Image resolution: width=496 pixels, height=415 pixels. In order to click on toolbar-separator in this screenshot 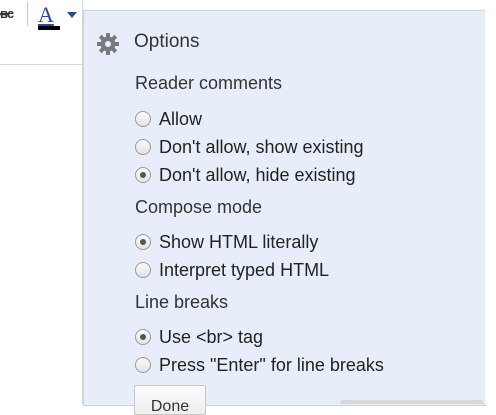, I will do `click(27, 14)`.